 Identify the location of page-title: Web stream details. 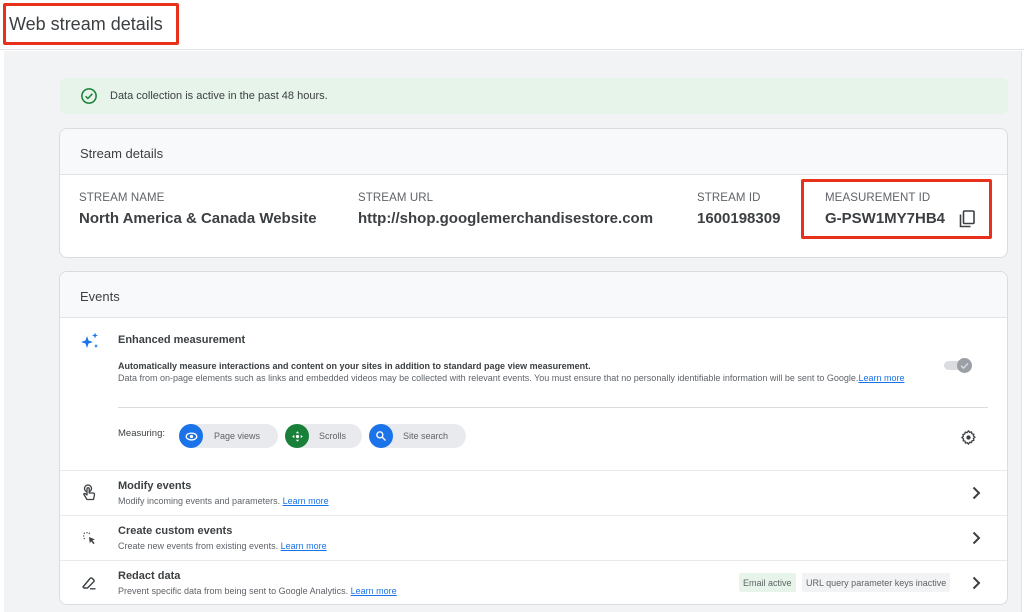
(86, 24).